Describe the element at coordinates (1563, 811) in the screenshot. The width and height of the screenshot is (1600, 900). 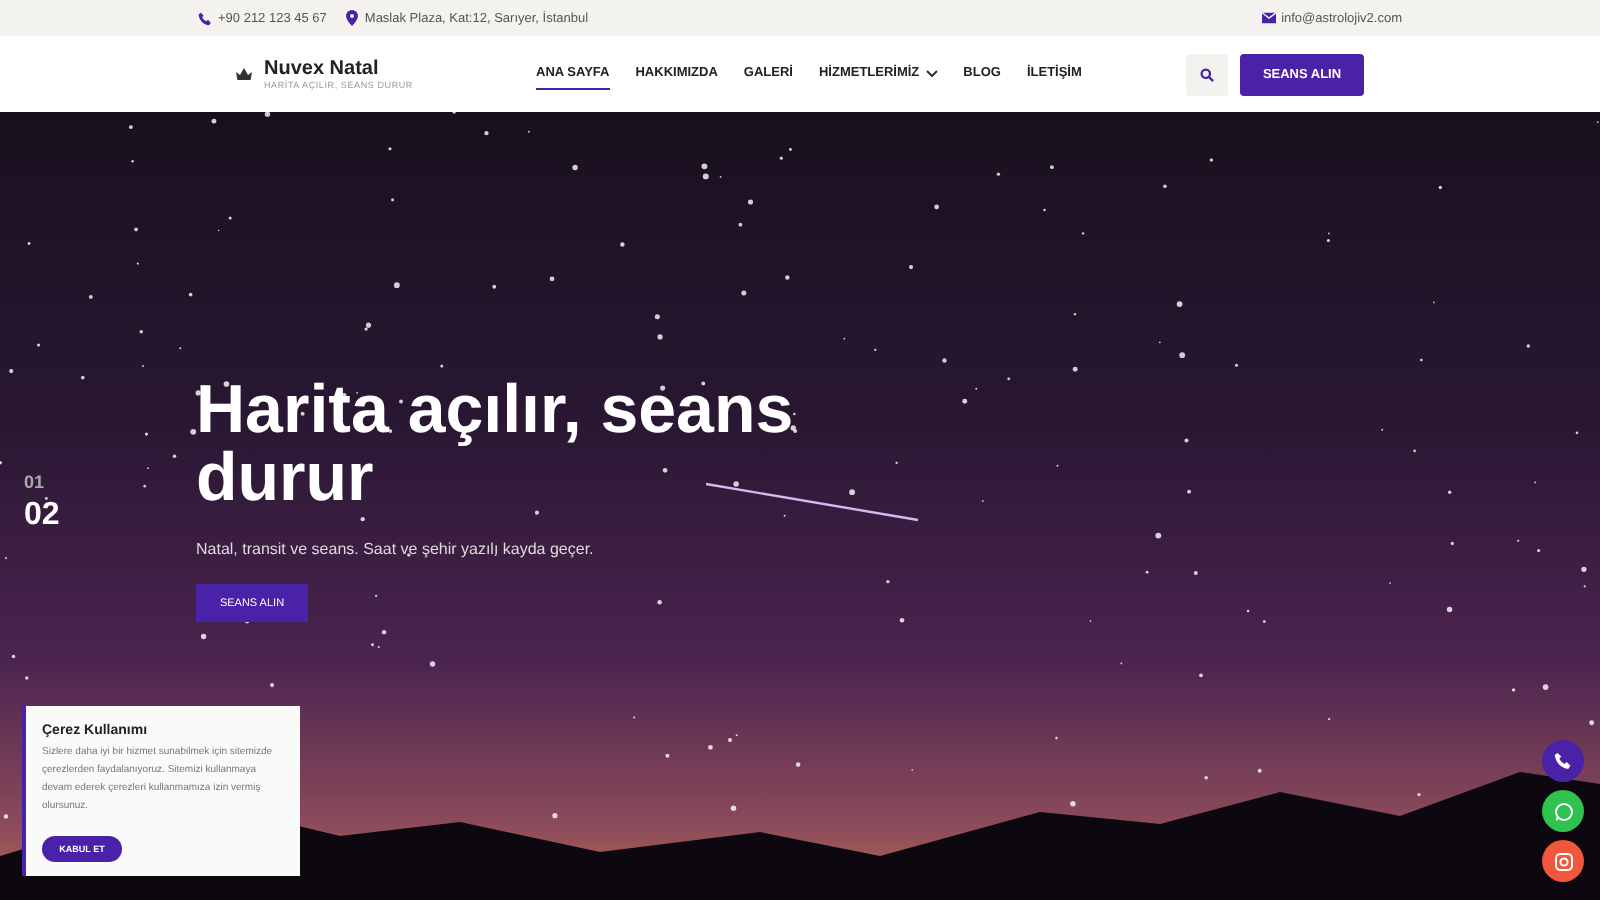
I see `chat-bubble-icon` at that location.